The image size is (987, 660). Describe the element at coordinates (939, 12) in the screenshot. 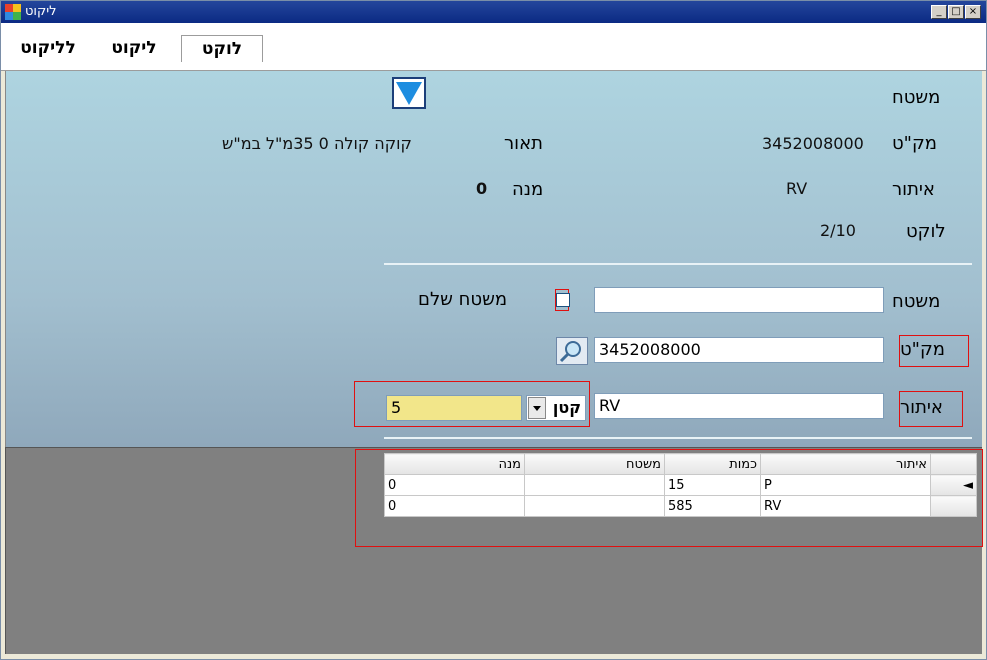

I see `minimize-button: _` at that location.